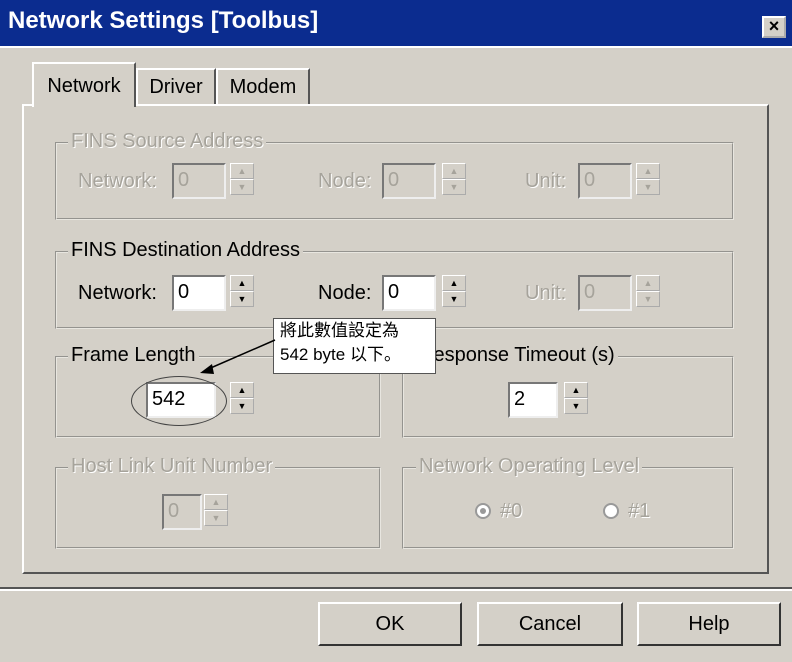 This screenshot has height=662, width=792. What do you see at coordinates (238, 356) in the screenshot?
I see `annotation-arrow` at bounding box center [238, 356].